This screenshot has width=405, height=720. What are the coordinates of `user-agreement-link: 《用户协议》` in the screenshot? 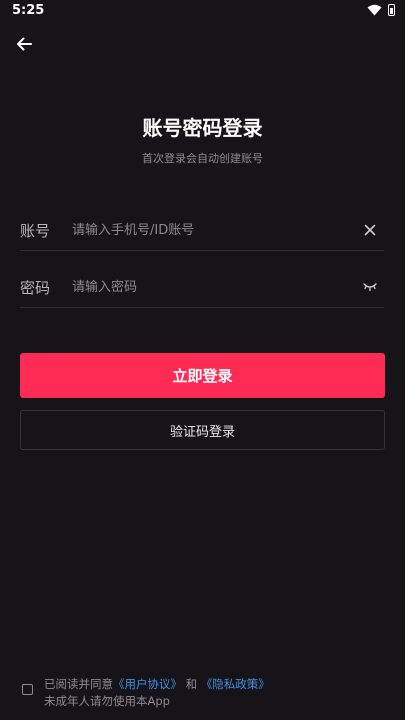 It's located at (147, 684).